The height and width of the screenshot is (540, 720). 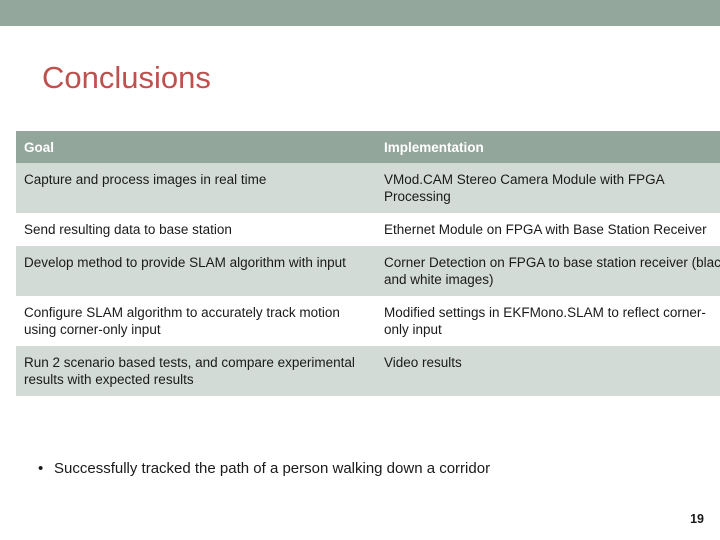 I want to click on cell-goal: Capture and process images in real time, so click(x=196, y=188).